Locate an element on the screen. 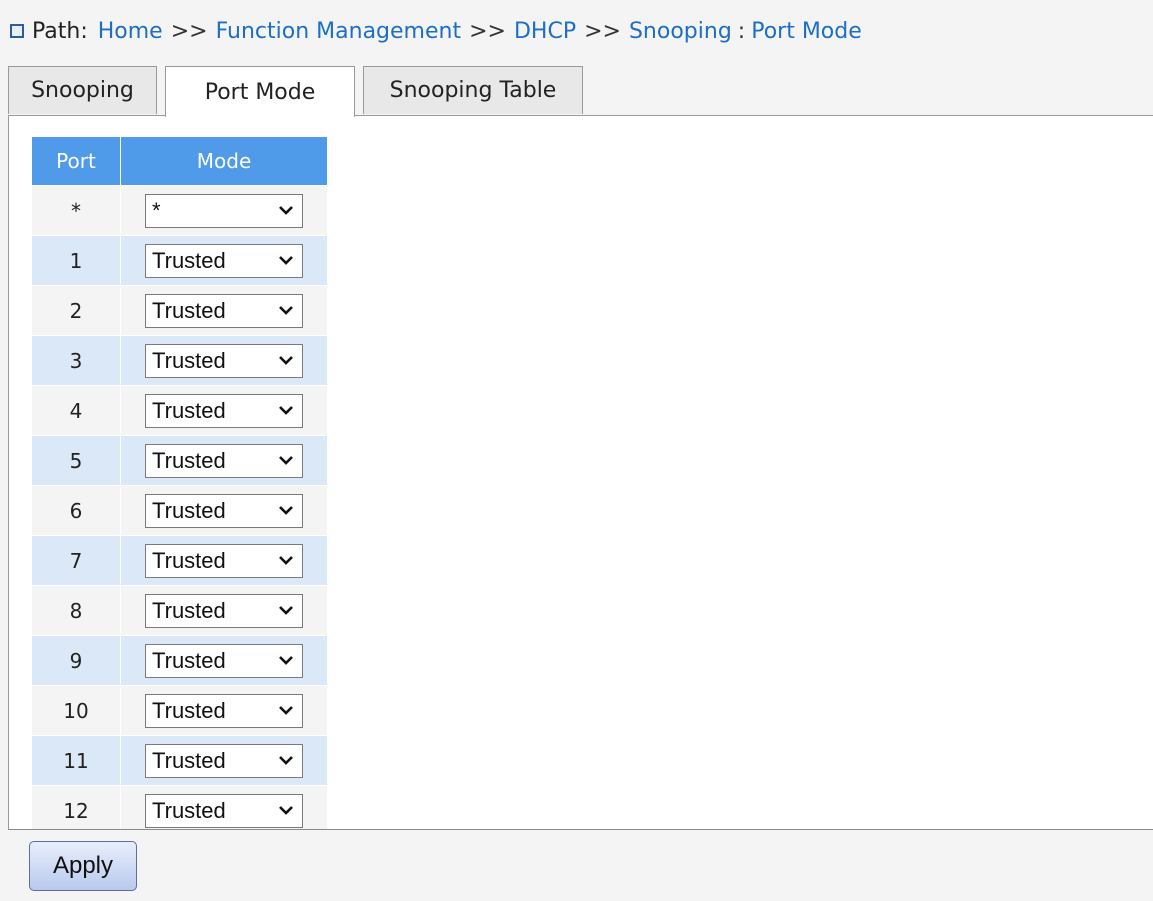  port-cell: 2 is located at coordinates (76, 310).